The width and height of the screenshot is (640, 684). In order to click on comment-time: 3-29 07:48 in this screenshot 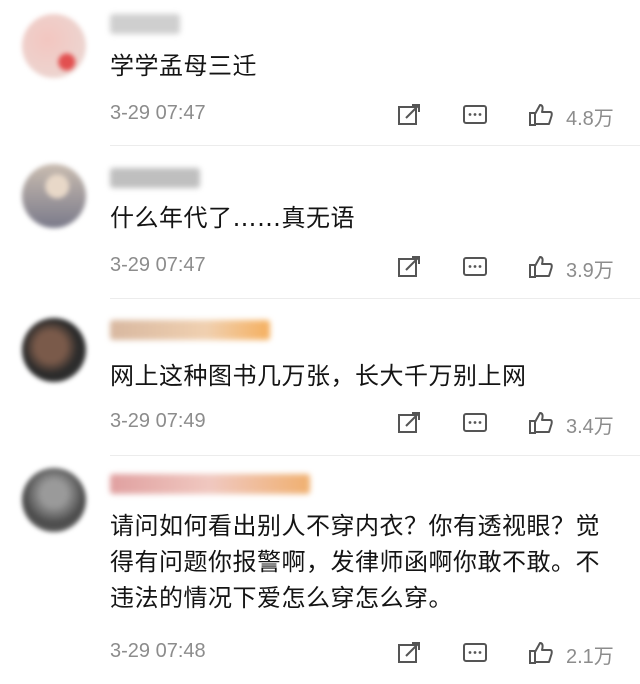, I will do `click(158, 651)`.